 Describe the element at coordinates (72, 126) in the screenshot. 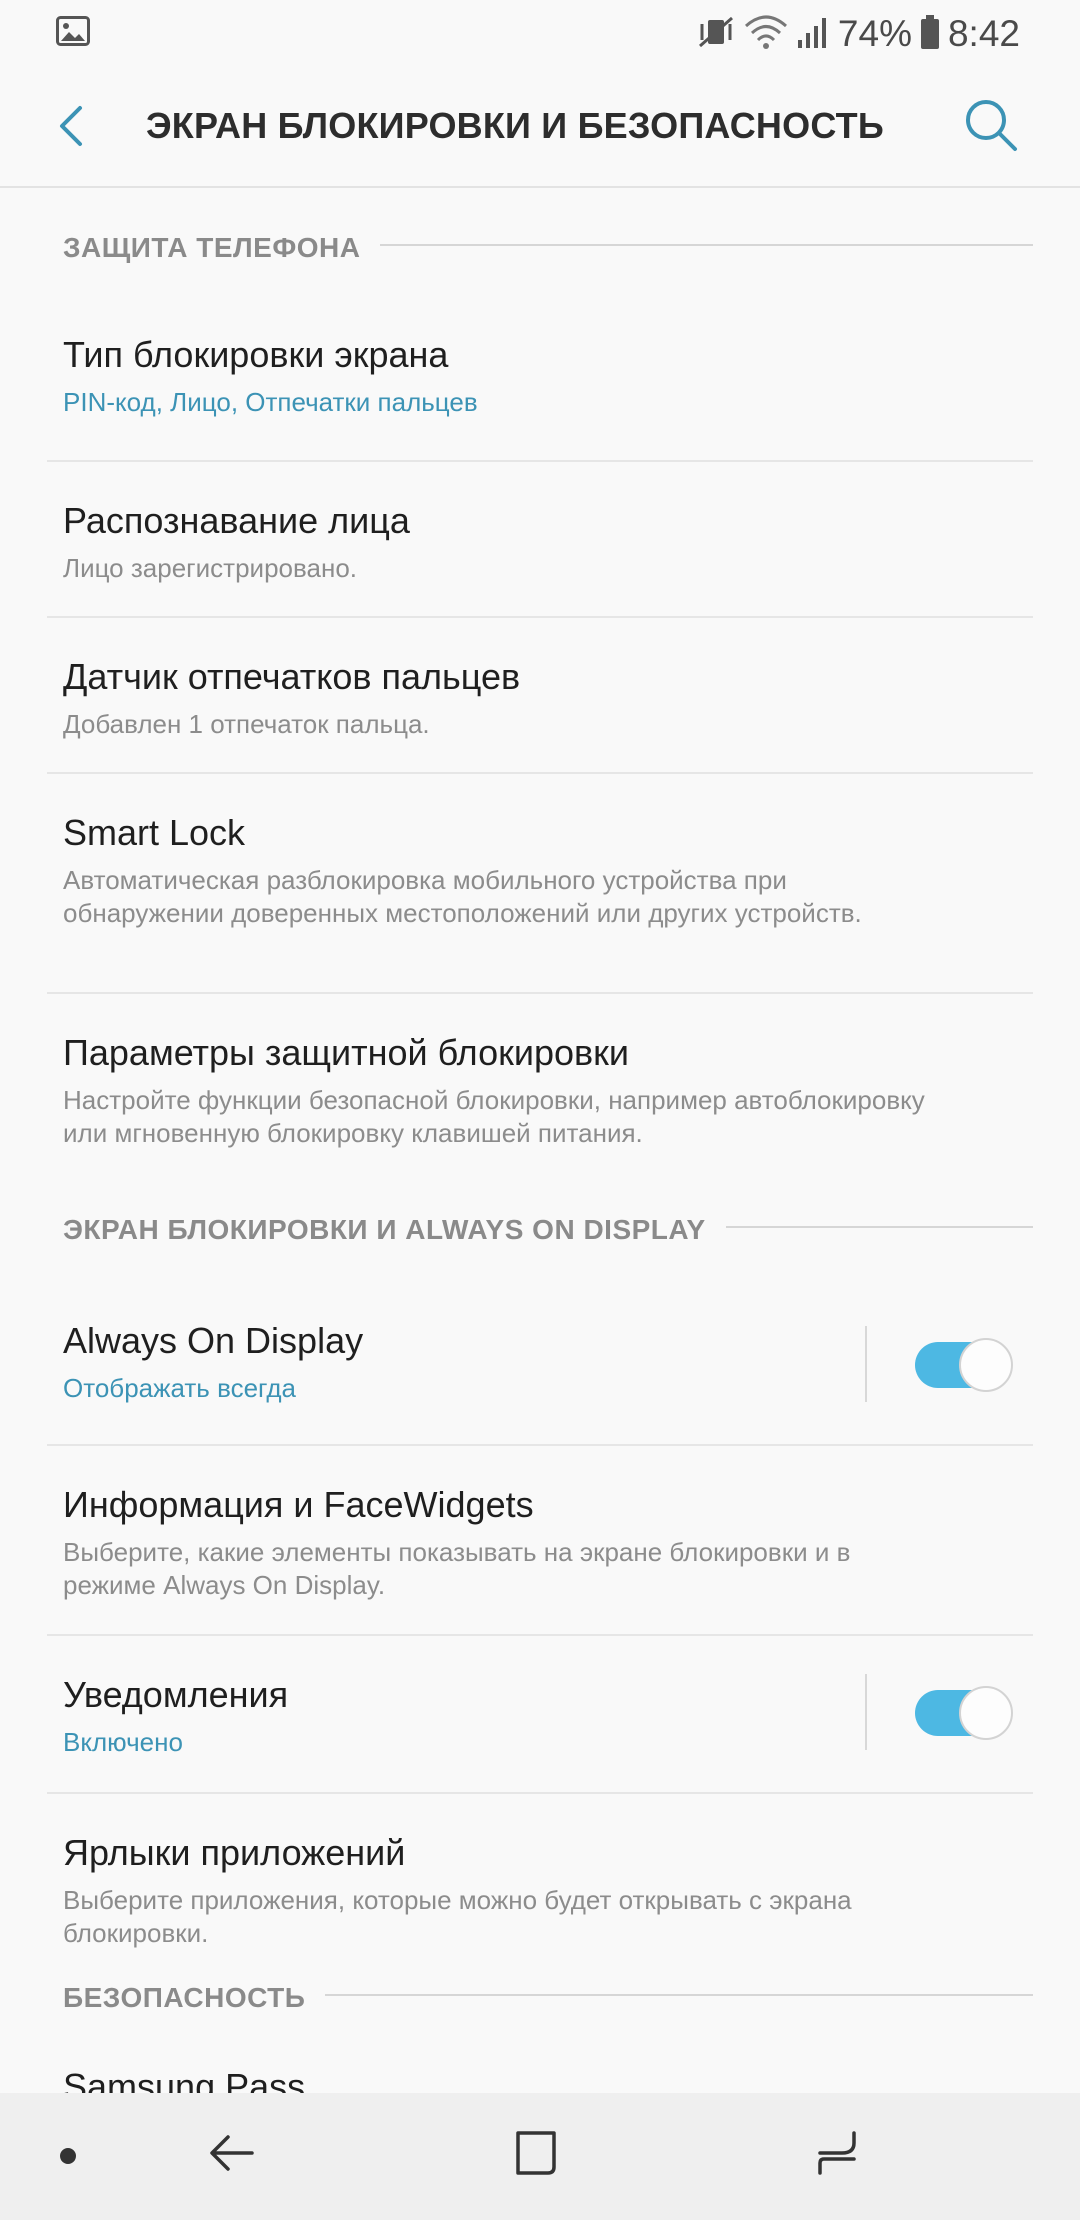

I see `back-icon` at that location.